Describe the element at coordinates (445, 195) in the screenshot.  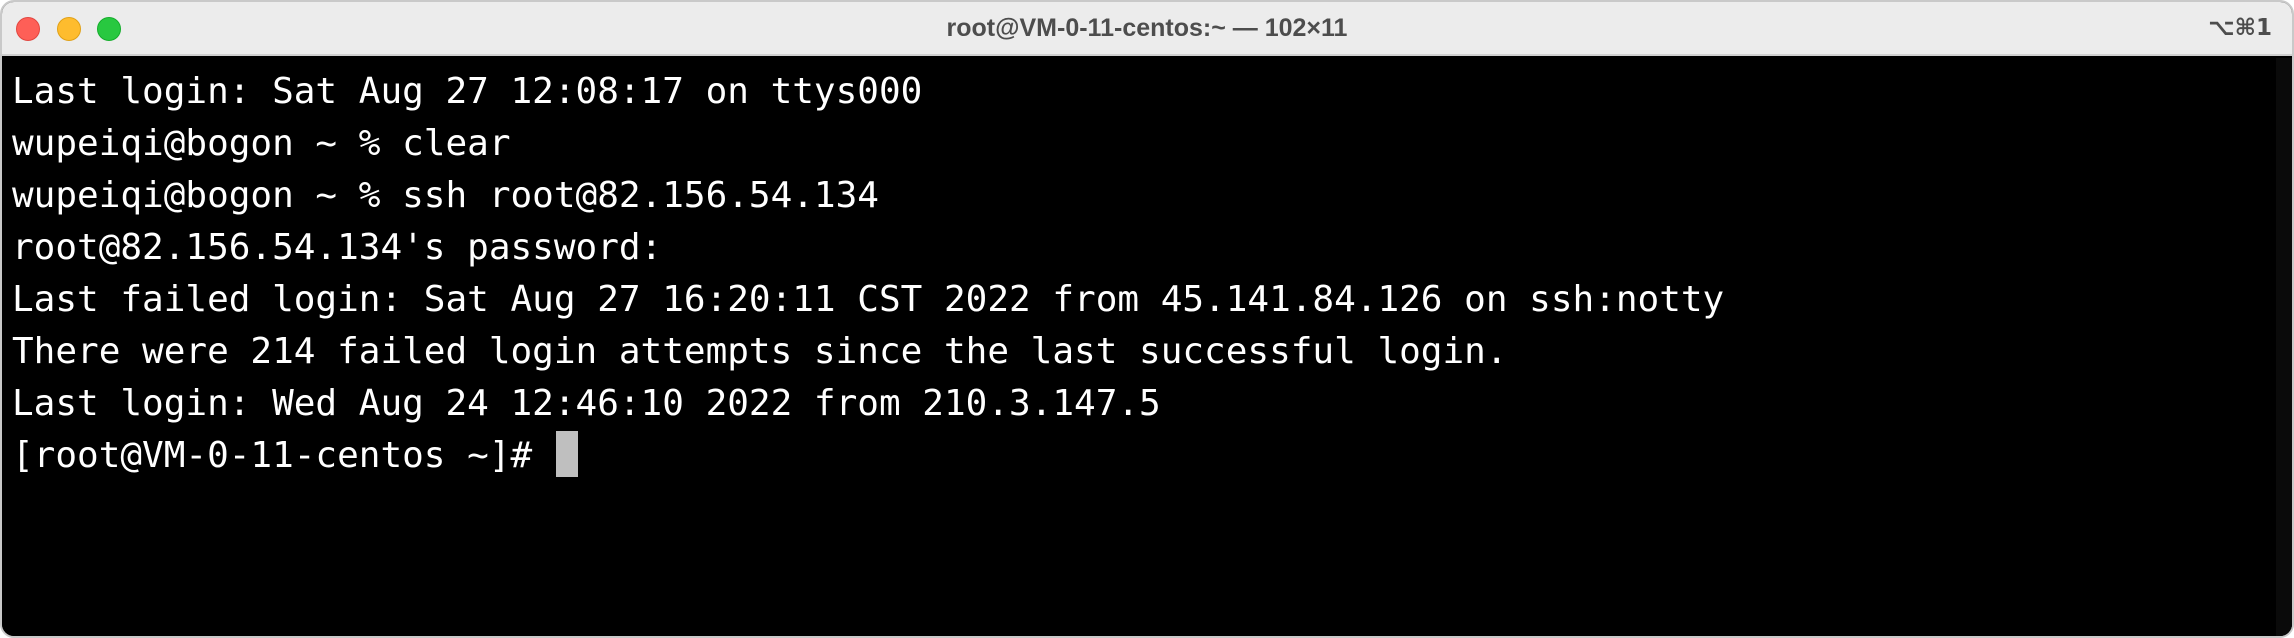
I see `terminal-line: wupeiqi@bogon ~ % ssh root@82.156.54.134` at that location.